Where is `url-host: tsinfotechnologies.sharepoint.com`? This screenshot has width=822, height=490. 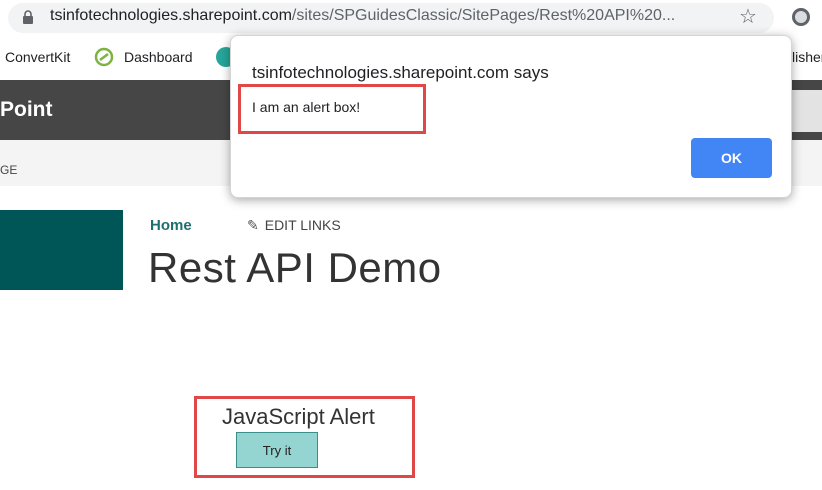
url-host: tsinfotechnologies.sharepoint.com is located at coordinates (171, 15).